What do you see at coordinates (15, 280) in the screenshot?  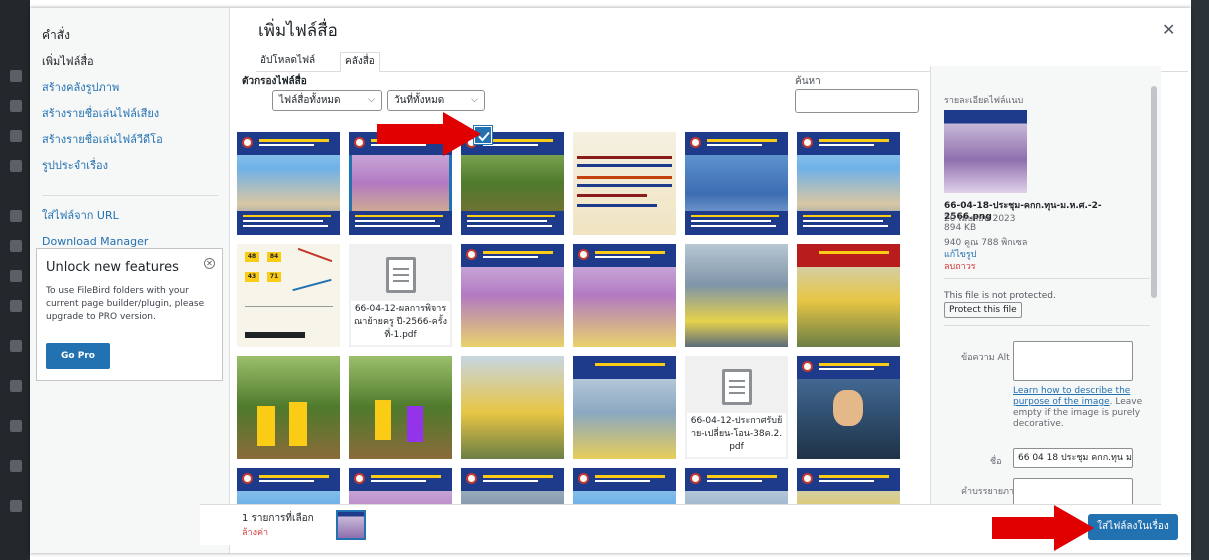 I see `admin-menu-background` at bounding box center [15, 280].